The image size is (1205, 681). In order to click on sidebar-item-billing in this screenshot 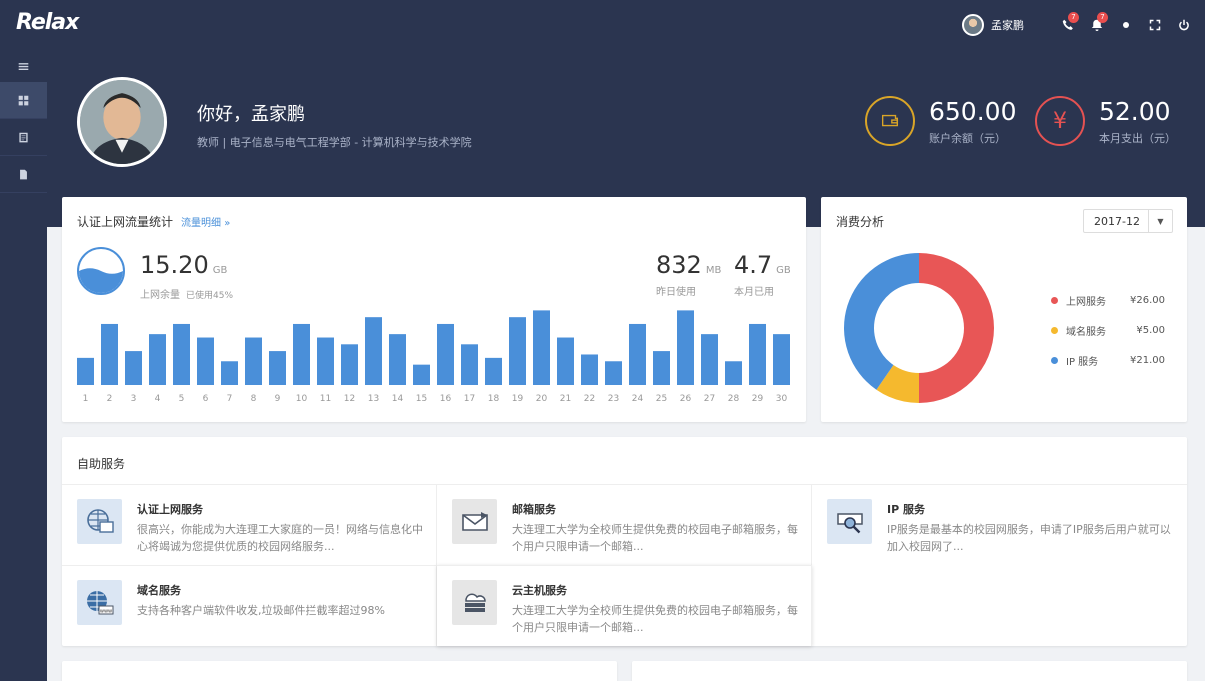, I will do `click(23, 137)`.